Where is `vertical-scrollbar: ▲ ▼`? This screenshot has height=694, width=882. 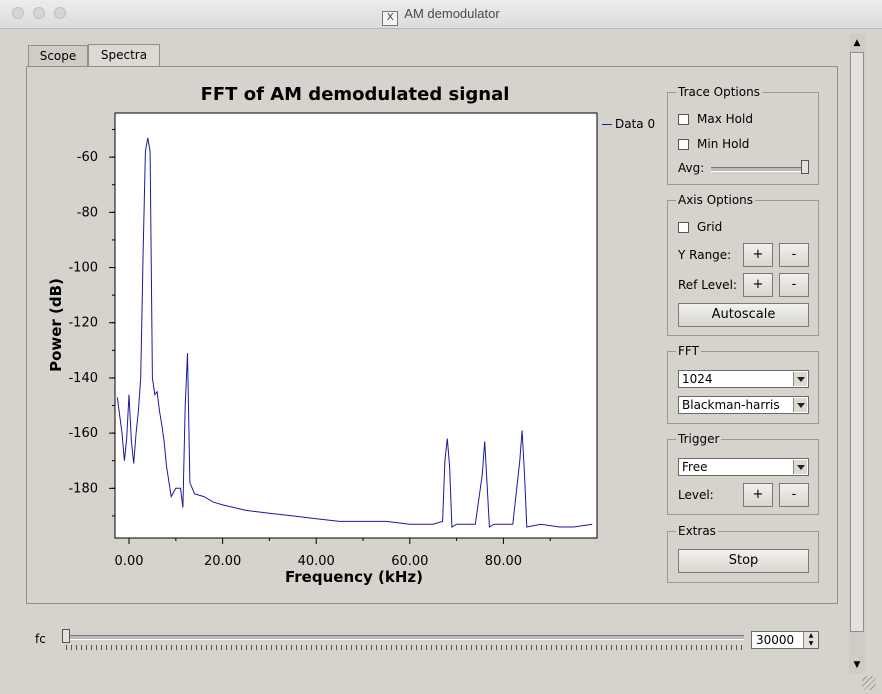 vertical-scrollbar: ▲ ▼ is located at coordinates (857, 354).